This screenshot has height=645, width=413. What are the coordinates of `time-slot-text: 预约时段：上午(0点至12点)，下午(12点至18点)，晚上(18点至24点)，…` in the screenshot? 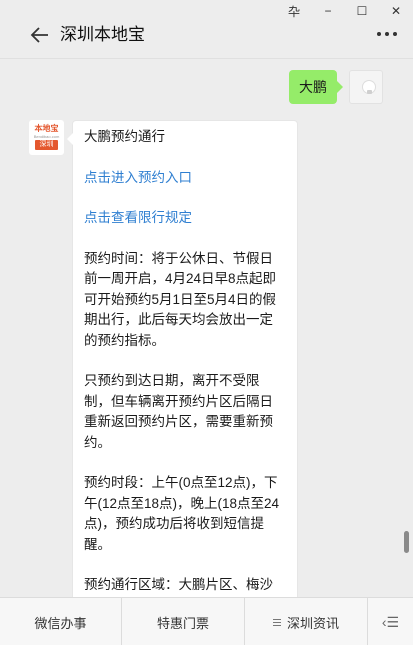 It's located at (182, 513).